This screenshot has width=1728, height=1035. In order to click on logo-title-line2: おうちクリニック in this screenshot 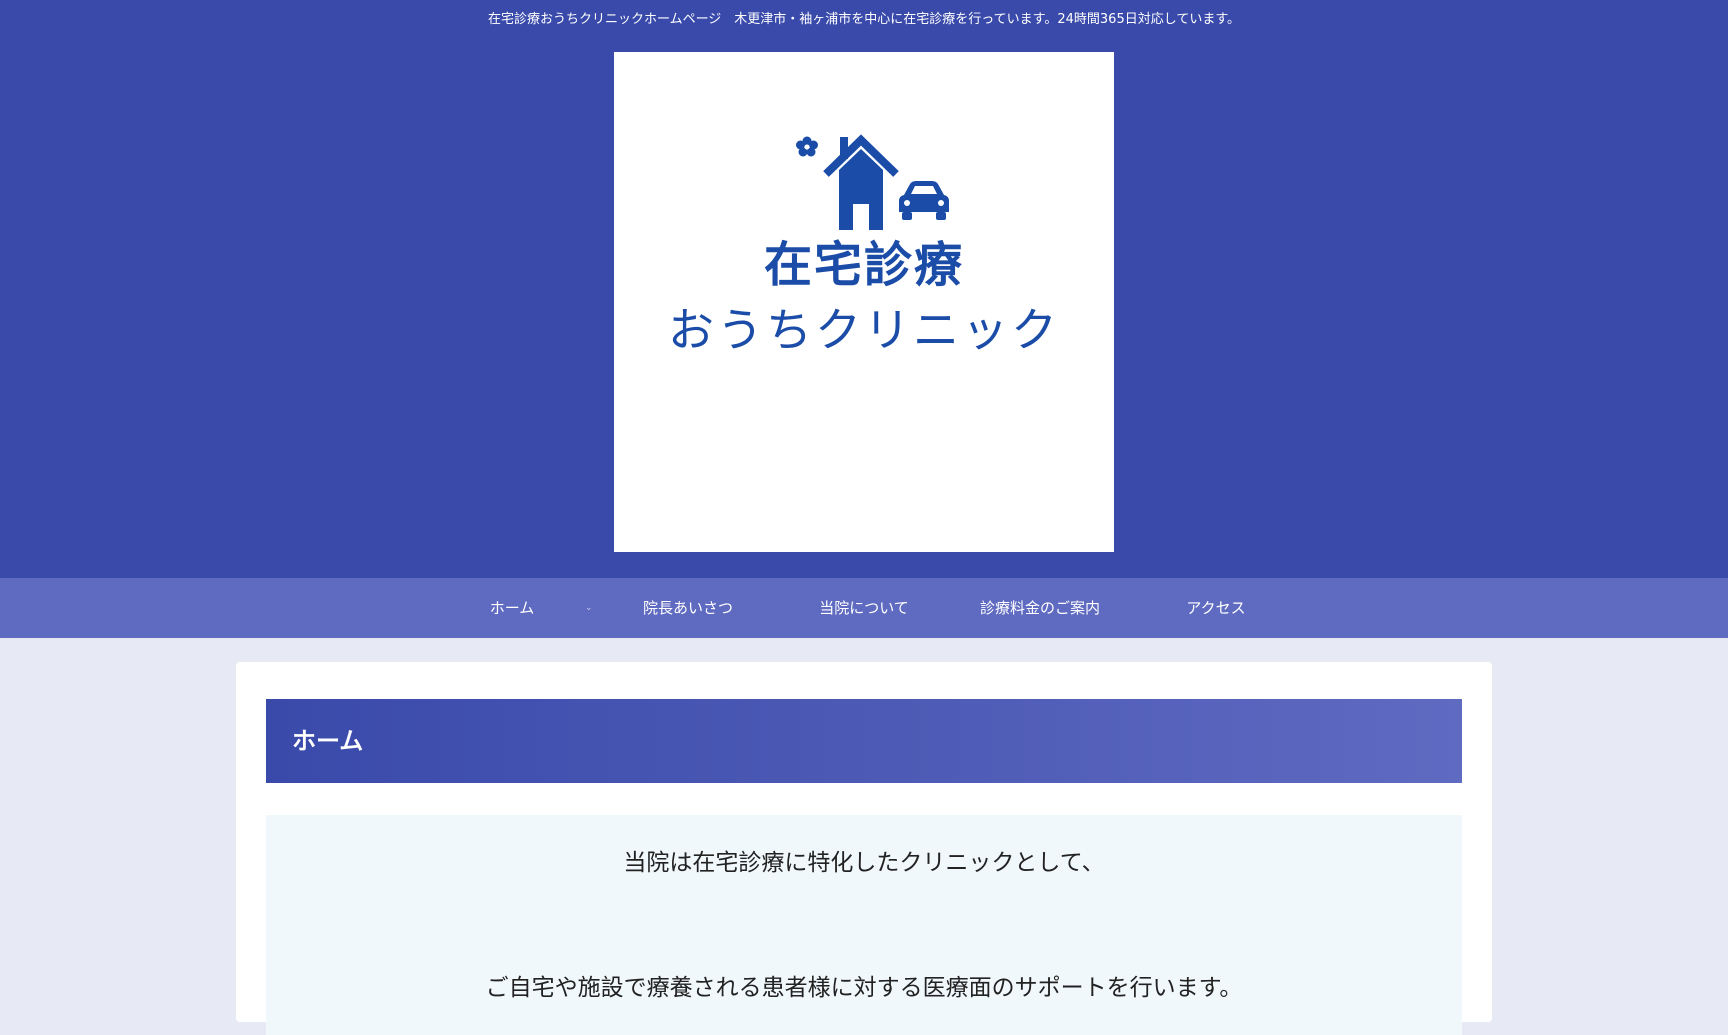, I will do `click(864, 330)`.